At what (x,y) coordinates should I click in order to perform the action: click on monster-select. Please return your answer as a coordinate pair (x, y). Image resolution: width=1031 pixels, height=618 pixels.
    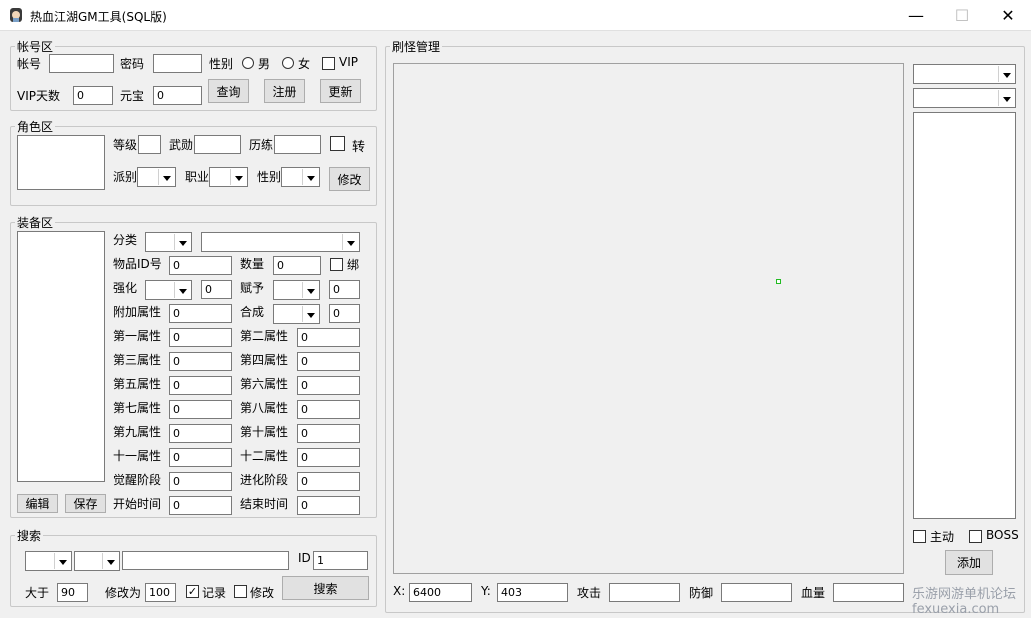
    Looking at the image, I should click on (964, 98).